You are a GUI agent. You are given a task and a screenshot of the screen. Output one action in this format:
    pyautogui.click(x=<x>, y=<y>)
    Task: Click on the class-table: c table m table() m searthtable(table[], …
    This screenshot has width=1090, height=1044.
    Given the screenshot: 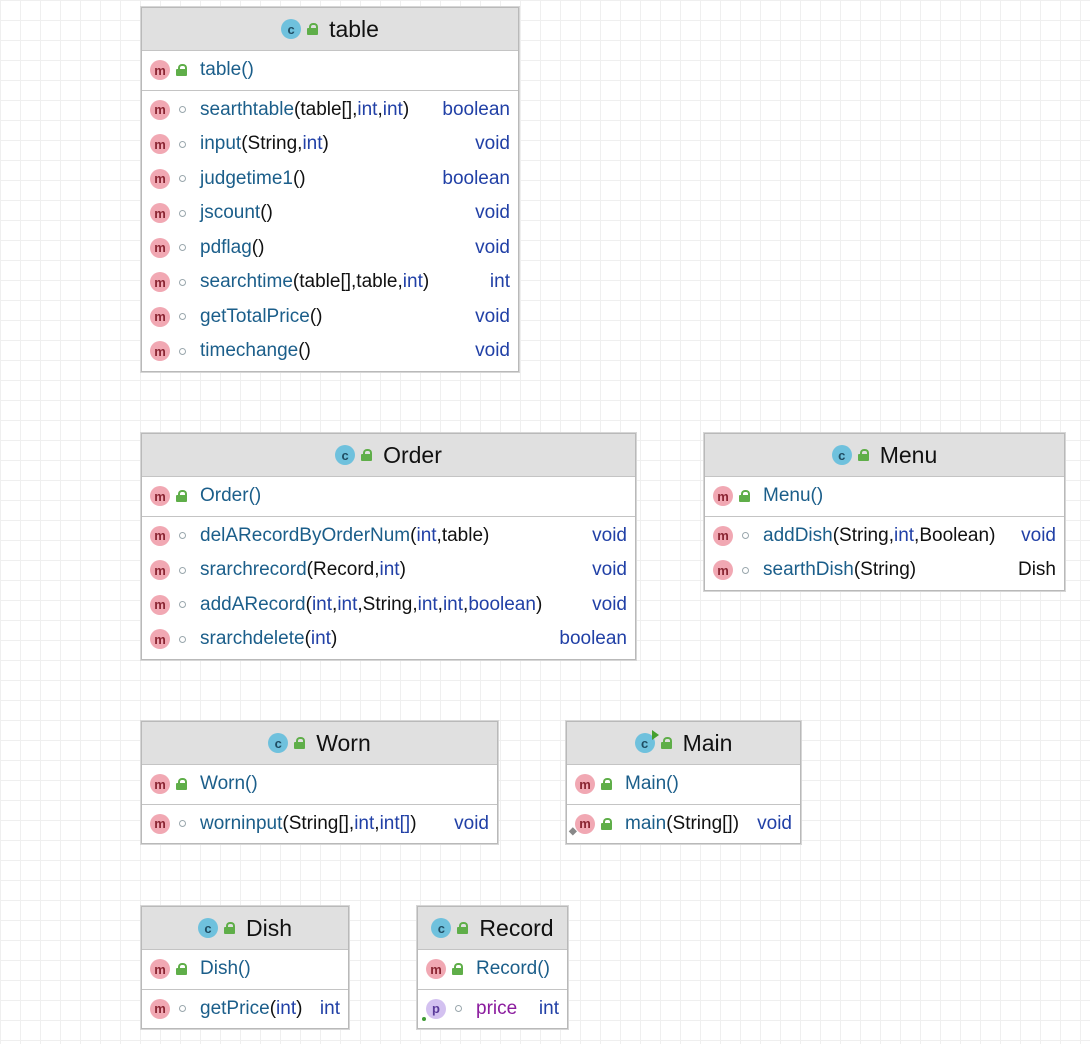 What is the action you would take?
    pyautogui.click(x=330, y=189)
    